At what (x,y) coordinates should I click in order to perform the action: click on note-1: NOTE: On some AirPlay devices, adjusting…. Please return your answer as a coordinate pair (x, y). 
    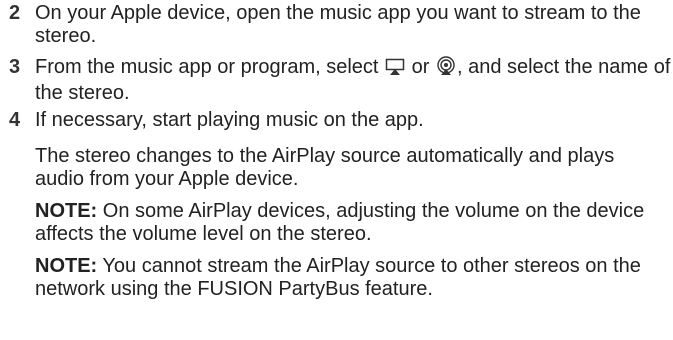
    Looking at the image, I should click on (332, 223).